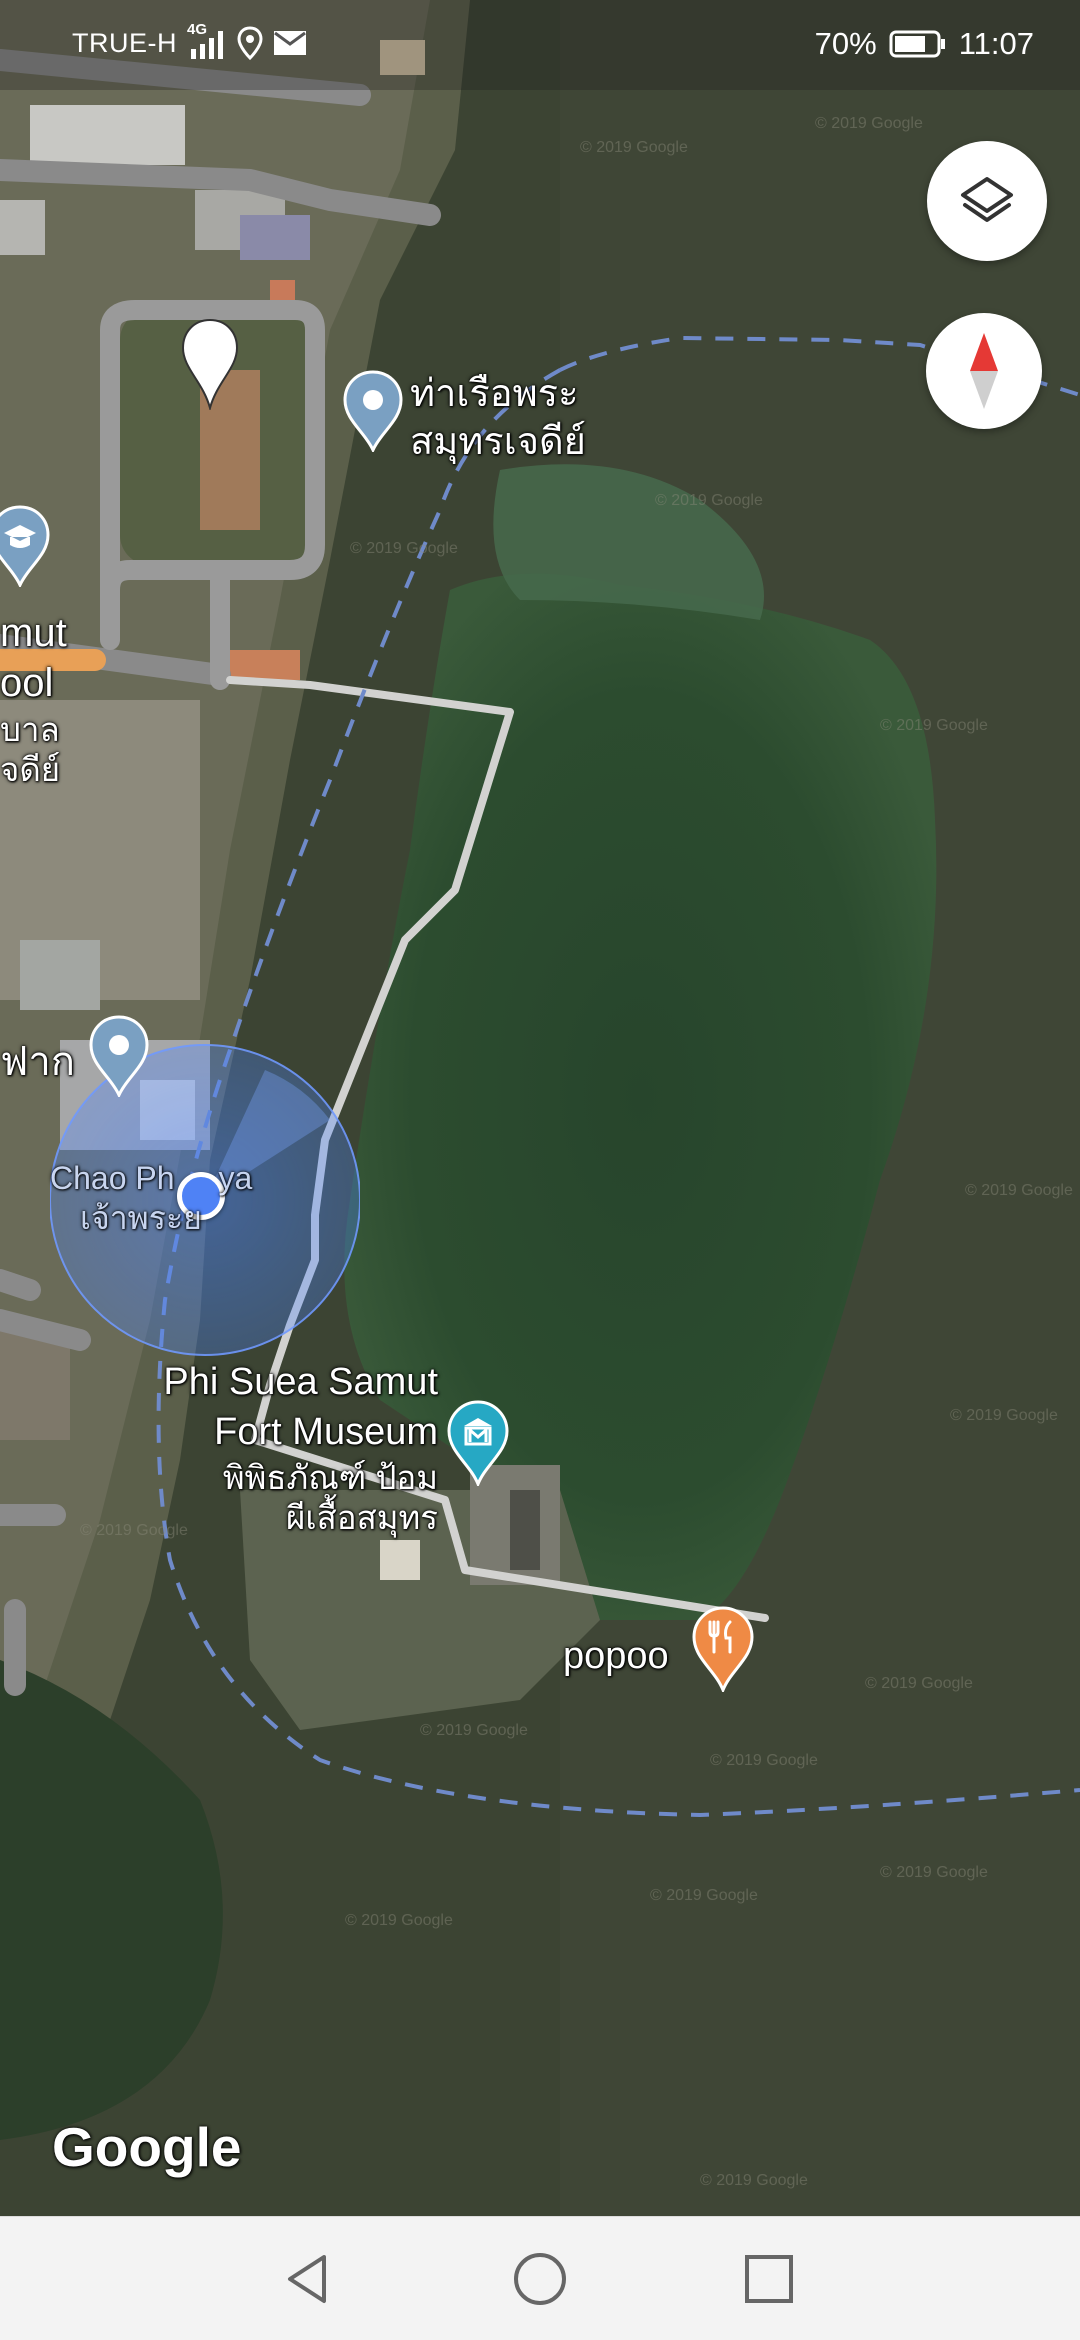 Image resolution: width=1080 pixels, height=2340 pixels. What do you see at coordinates (478, 1443) in the screenshot?
I see `museum-pin-icon` at bounding box center [478, 1443].